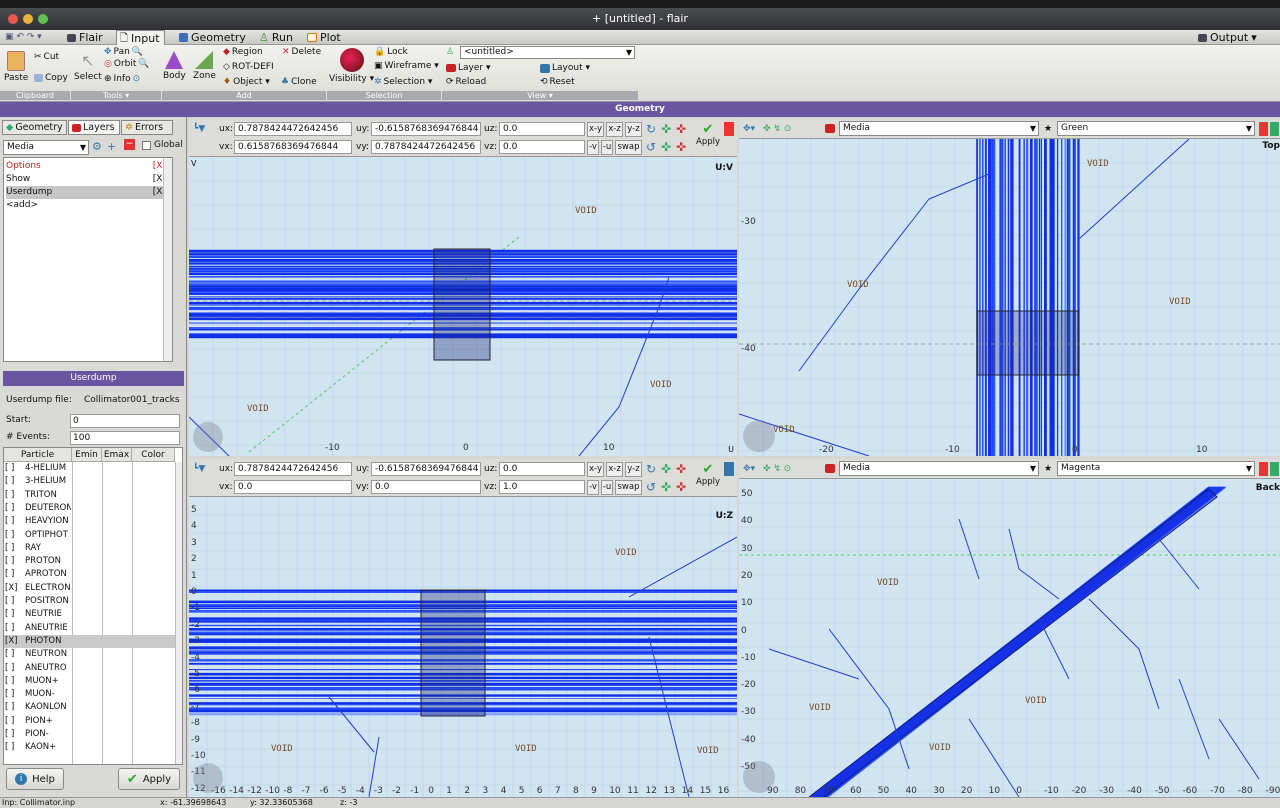 This screenshot has height=808, width=1280. I want to click on table-row: [ ] ANEUTRO, so click(93, 668).